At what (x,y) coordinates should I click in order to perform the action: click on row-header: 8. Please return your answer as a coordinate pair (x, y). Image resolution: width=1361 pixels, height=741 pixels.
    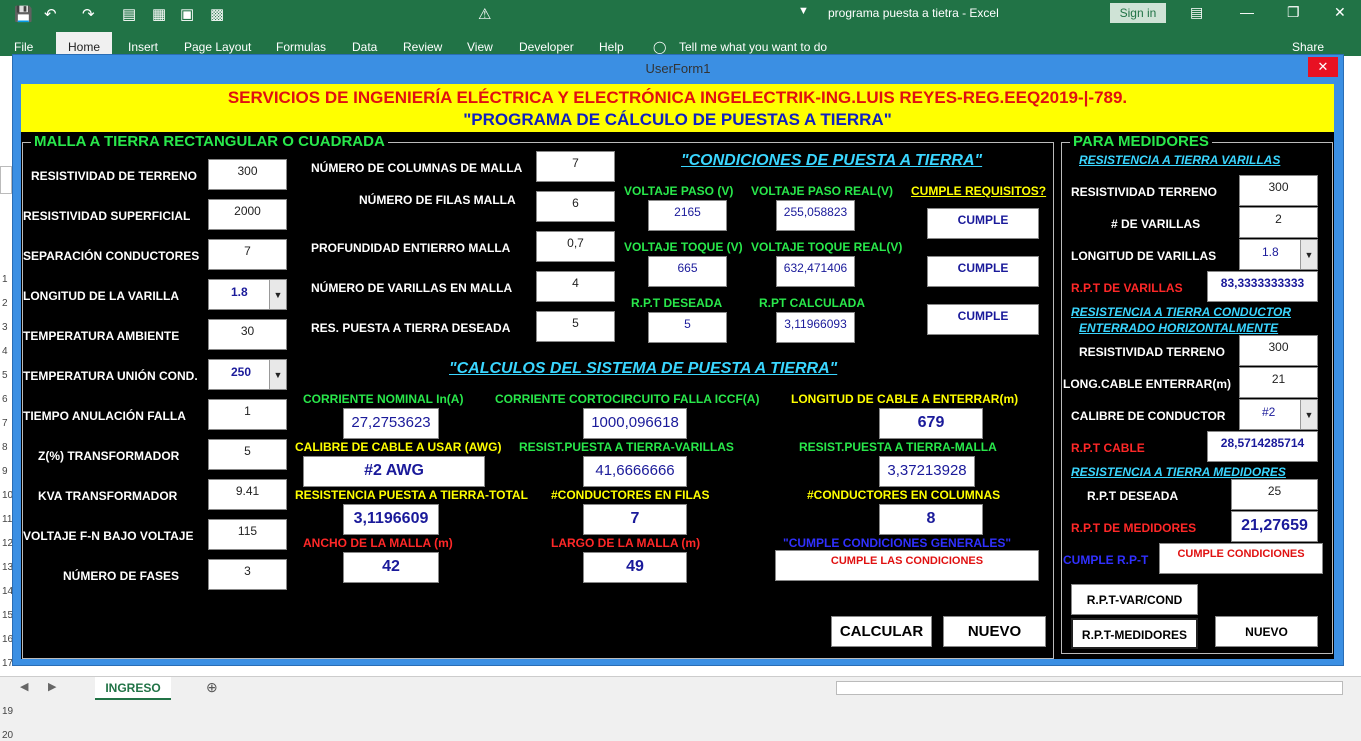
    Looking at the image, I should click on (5, 447).